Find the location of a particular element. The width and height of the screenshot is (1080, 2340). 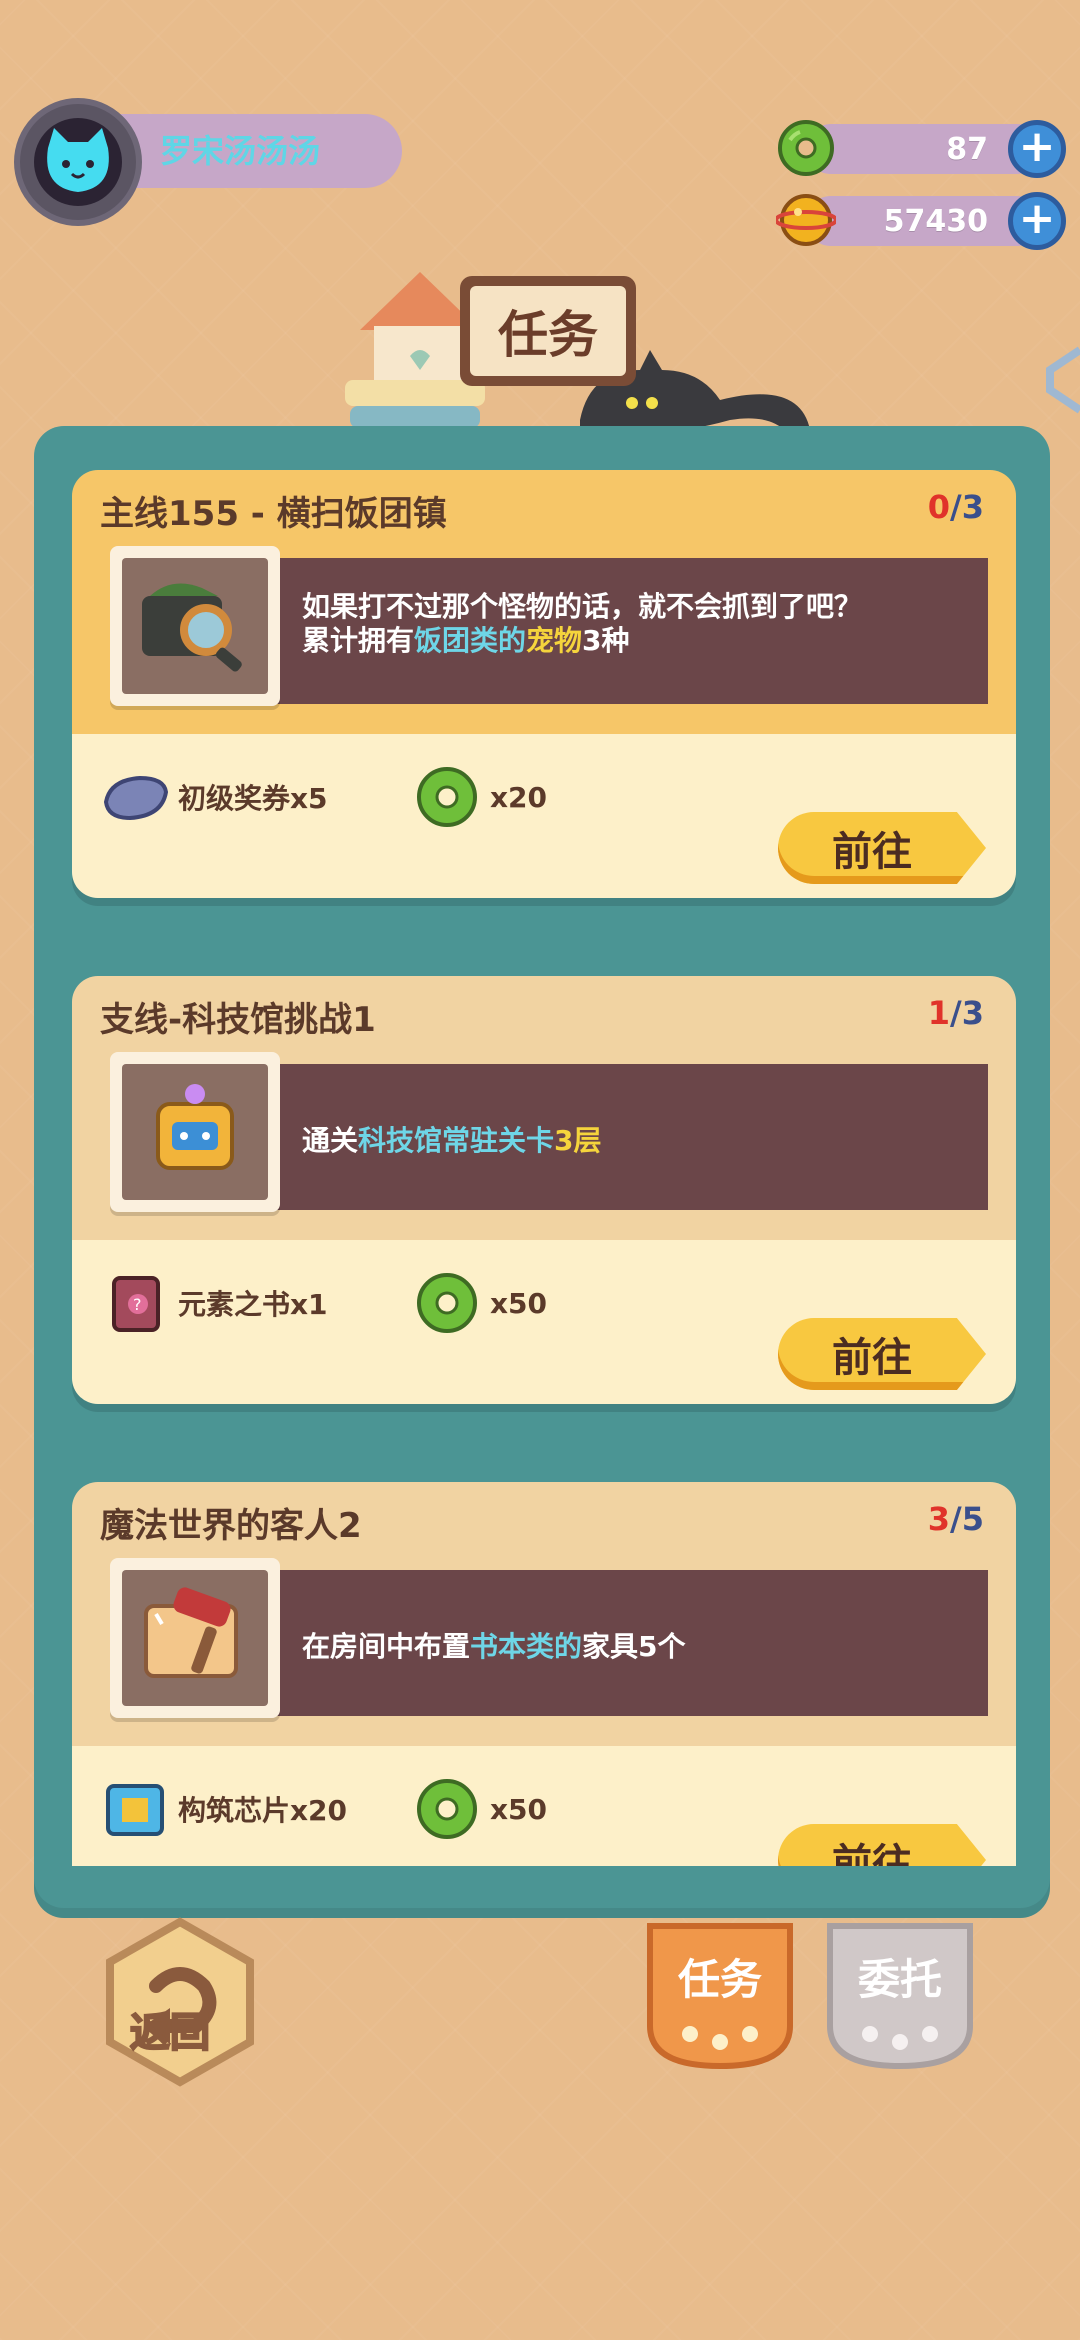

cat-face-icon is located at coordinates (78, 160).